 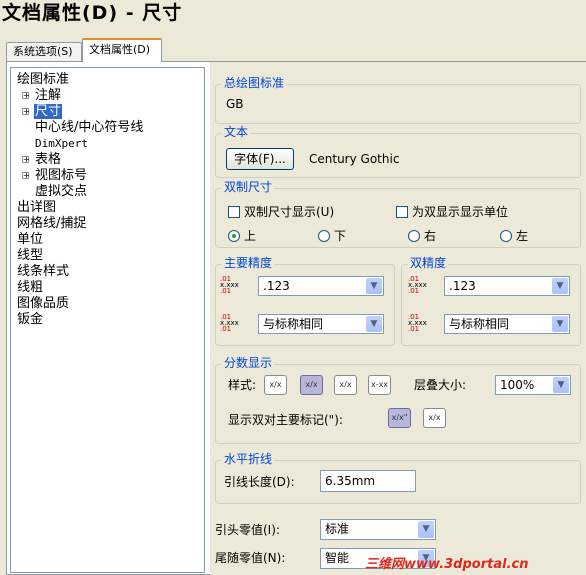 What do you see at coordinates (248, 187) in the screenshot?
I see `dual-dimensions-label: 双制尺寸` at bounding box center [248, 187].